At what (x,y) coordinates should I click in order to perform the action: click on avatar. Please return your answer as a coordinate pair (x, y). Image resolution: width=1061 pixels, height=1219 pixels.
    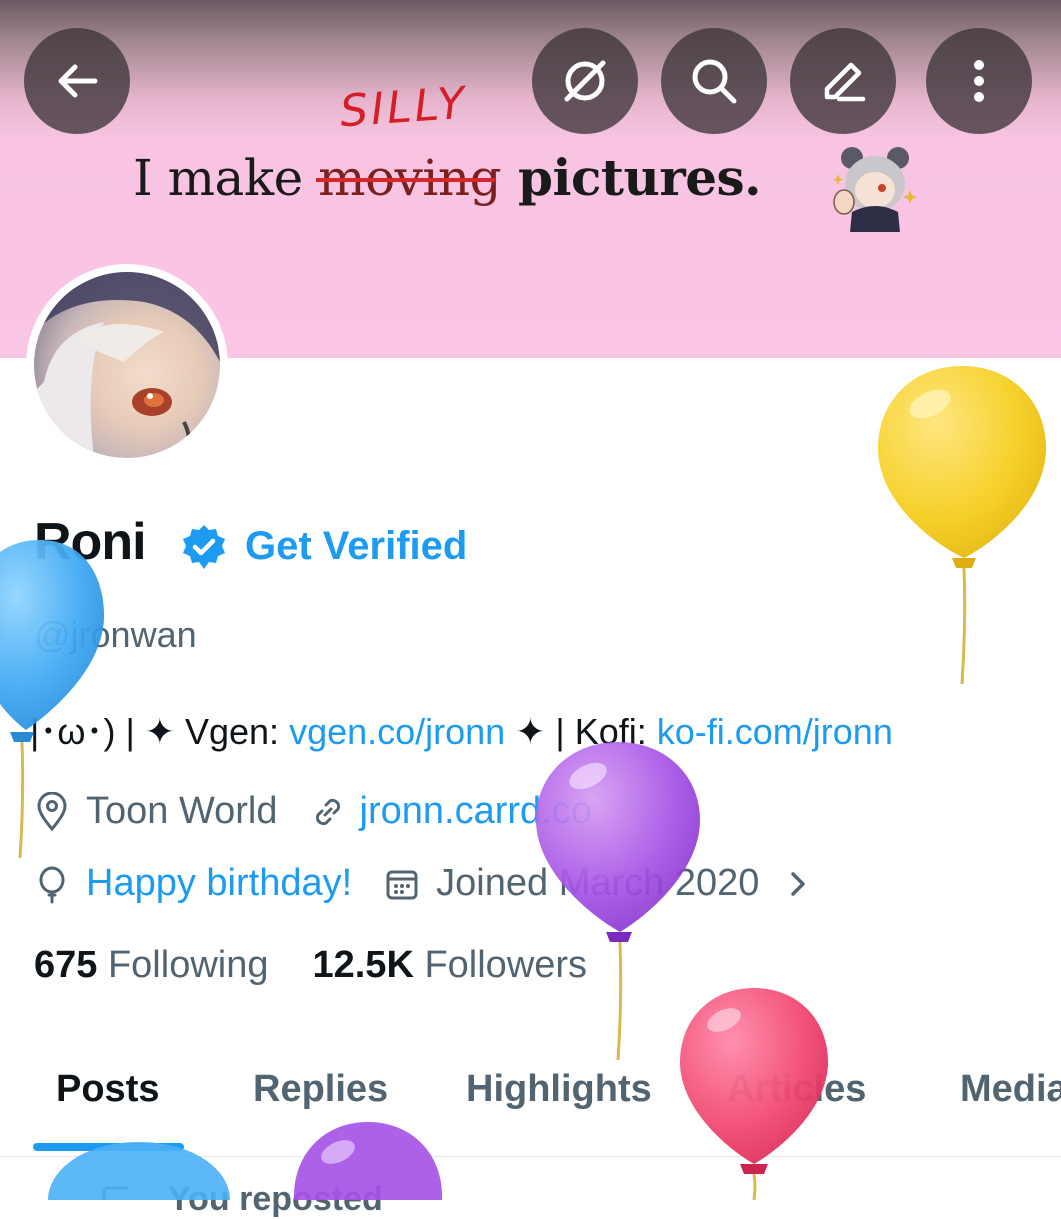
    Looking at the image, I should click on (127, 365).